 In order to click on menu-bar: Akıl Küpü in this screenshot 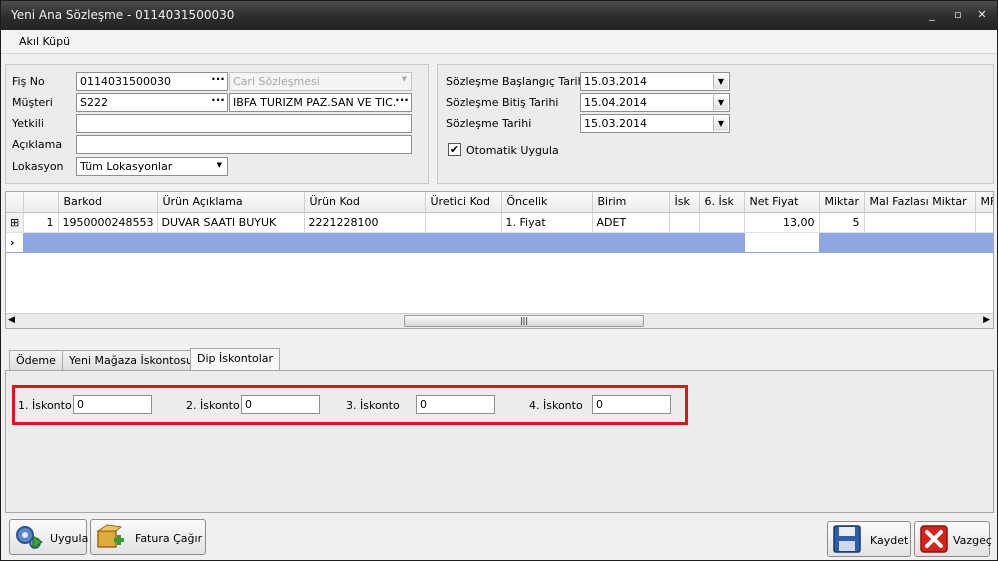, I will do `click(499, 42)`.